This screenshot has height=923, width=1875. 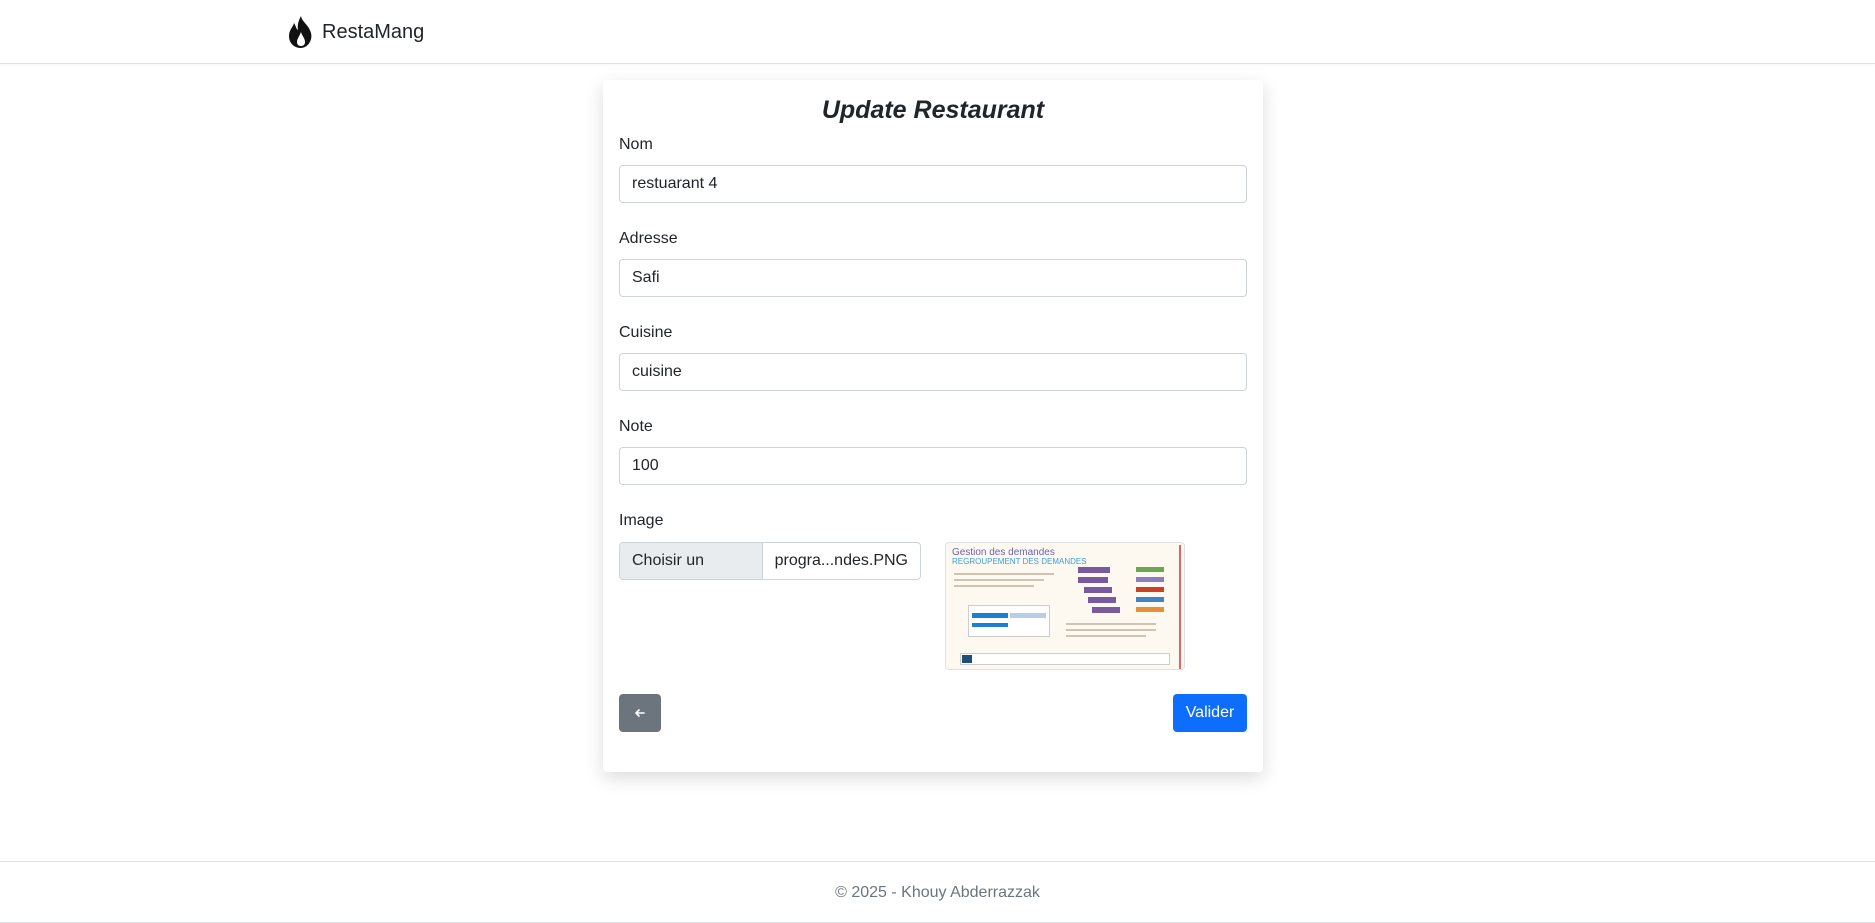 What do you see at coordinates (933, 466) in the screenshot?
I see `note-input` at bounding box center [933, 466].